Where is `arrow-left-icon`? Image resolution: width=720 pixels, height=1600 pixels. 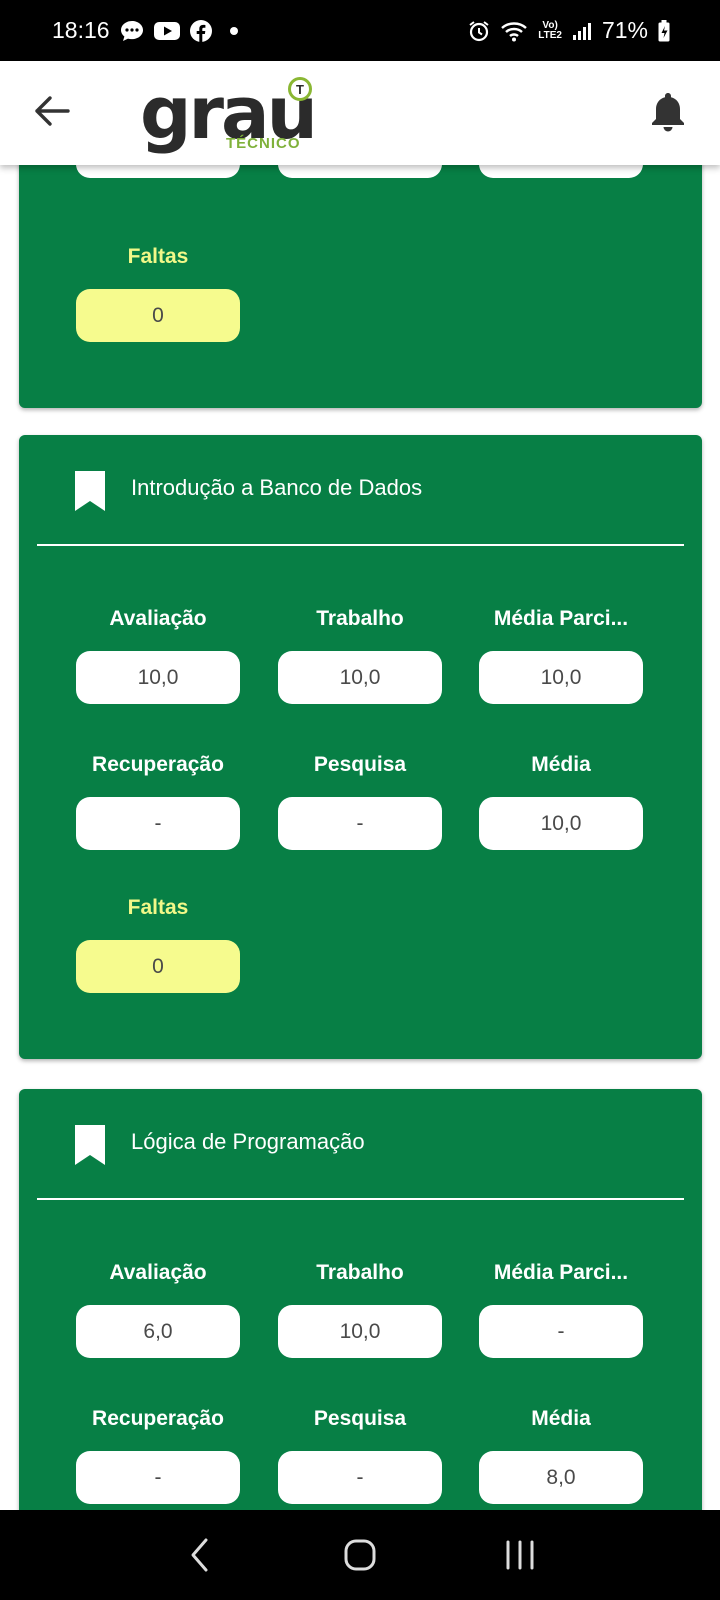
arrow-left-icon is located at coordinates (52, 111).